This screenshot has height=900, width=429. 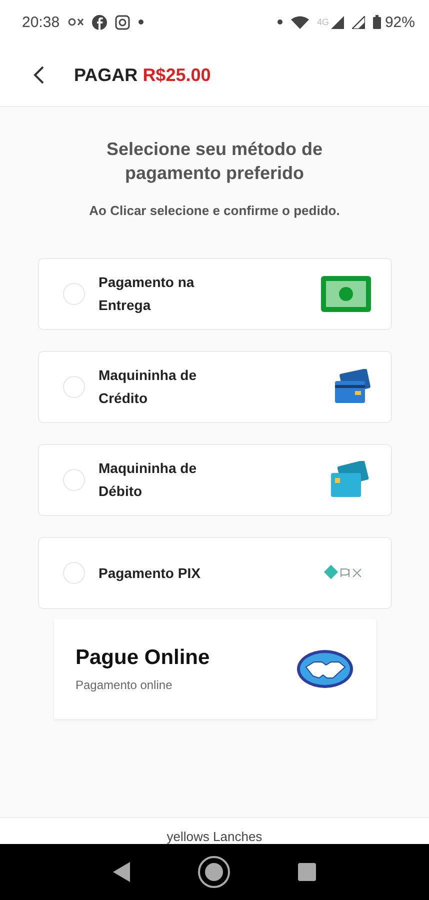 I want to click on online-payment-card: Pague Online Pagamento online, so click(x=215, y=669).